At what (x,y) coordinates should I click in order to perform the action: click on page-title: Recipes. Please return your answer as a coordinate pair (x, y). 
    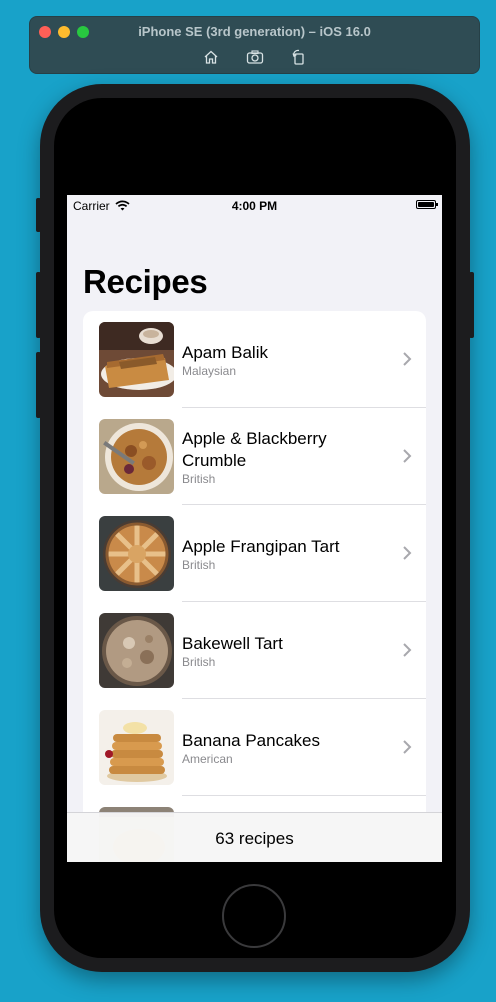
    Looking at the image, I should click on (145, 281).